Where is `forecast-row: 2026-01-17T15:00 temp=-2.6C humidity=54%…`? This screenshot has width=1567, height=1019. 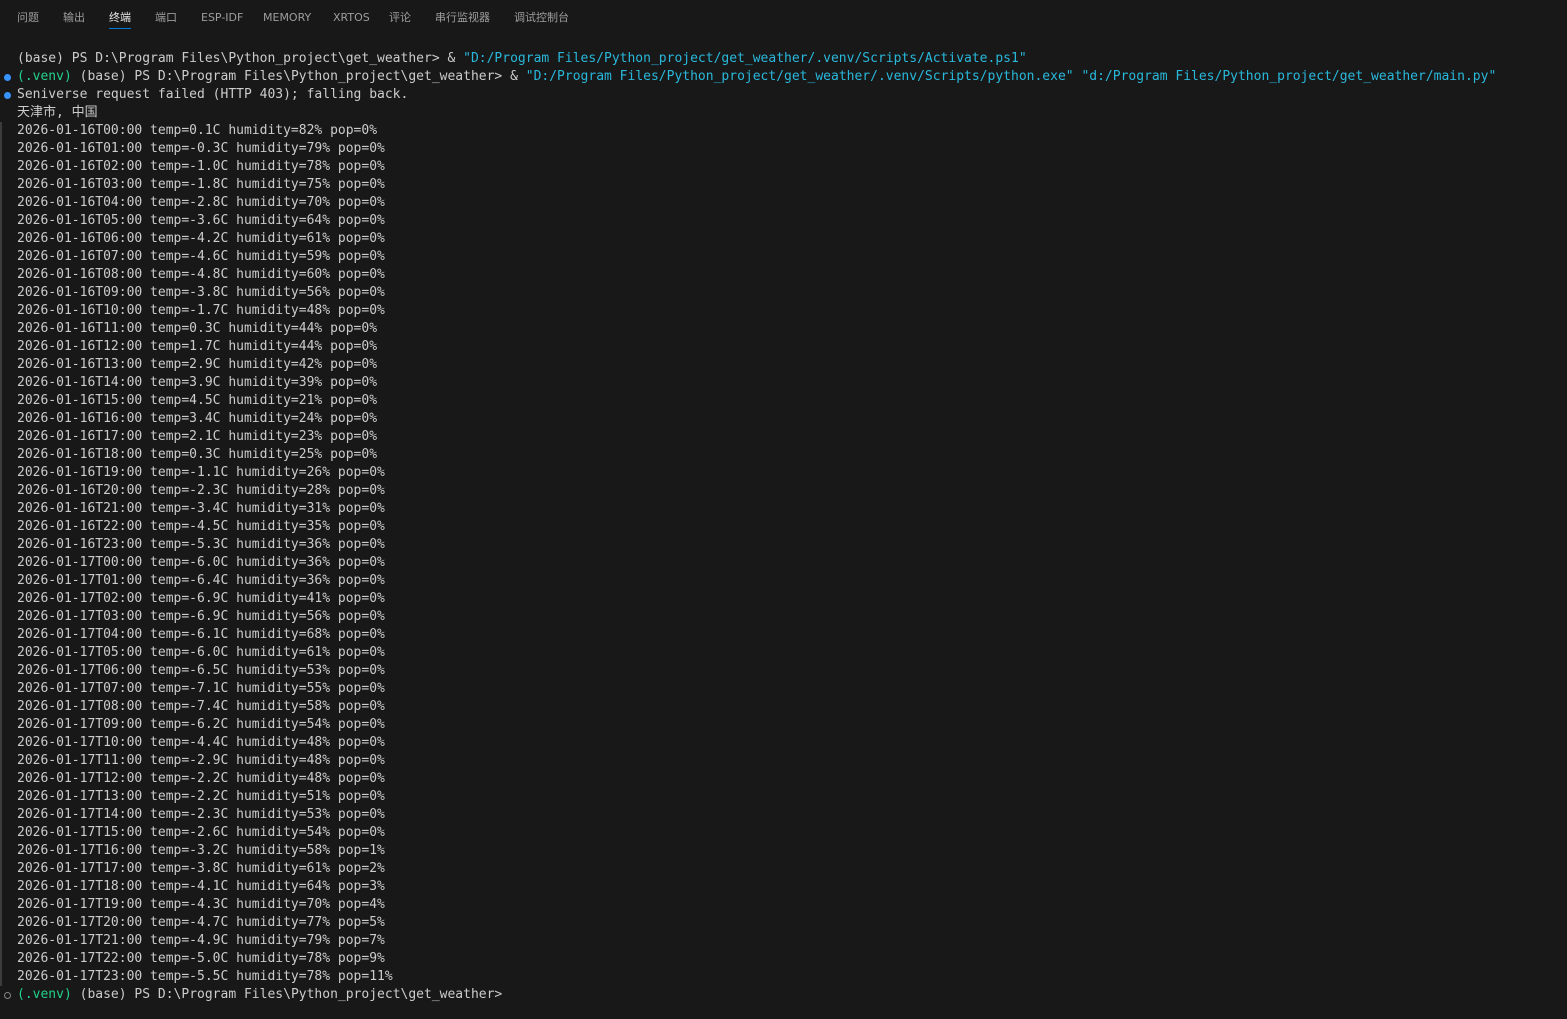
forecast-row: 2026-01-17T15:00 temp=-2.6C humidity=54%… is located at coordinates (201, 832).